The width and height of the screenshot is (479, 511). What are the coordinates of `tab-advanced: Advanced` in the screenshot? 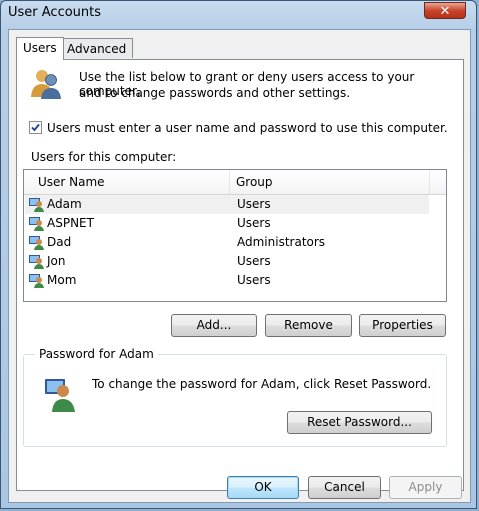 It's located at (97, 48).